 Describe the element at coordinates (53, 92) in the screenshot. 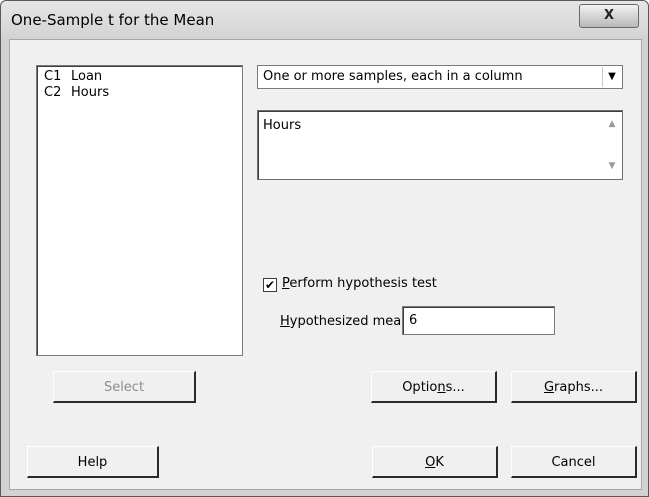

I see `variable-column-id: C2` at that location.